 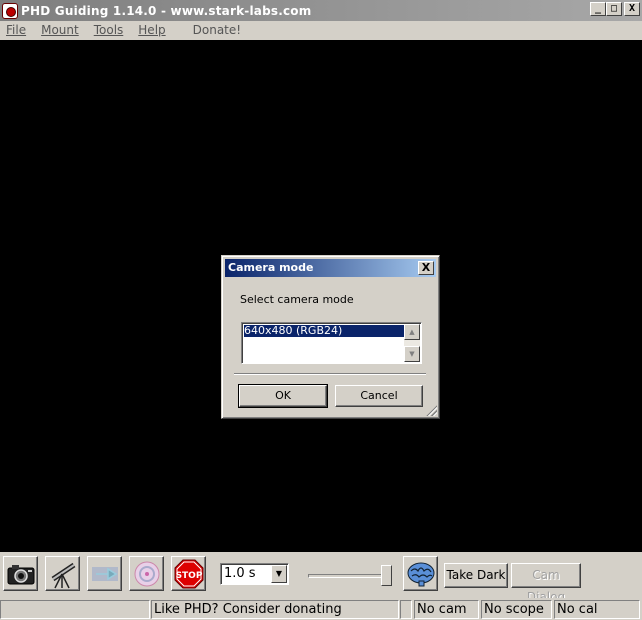 I want to click on stop-button: STOP, so click(x=188, y=573).